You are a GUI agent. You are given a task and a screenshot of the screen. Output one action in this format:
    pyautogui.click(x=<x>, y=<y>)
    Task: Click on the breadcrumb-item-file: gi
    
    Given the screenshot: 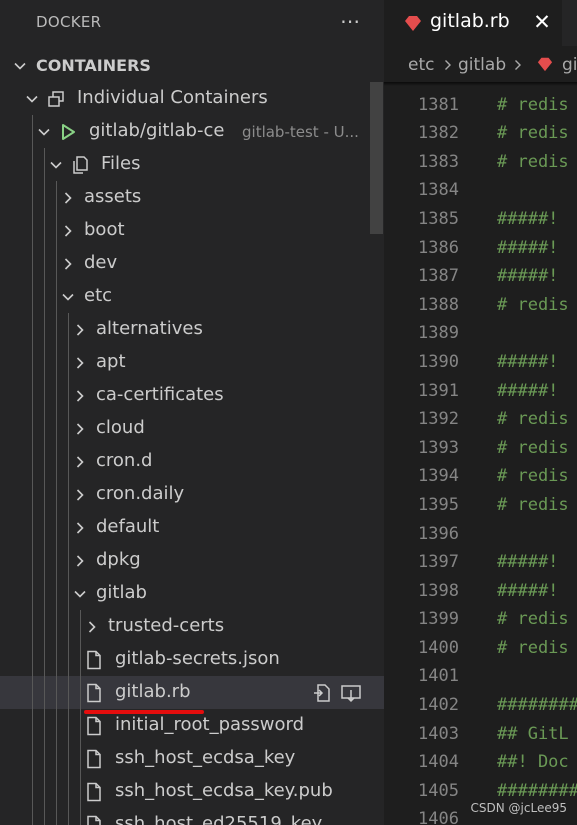 What is the action you would take?
    pyautogui.click(x=569, y=65)
    